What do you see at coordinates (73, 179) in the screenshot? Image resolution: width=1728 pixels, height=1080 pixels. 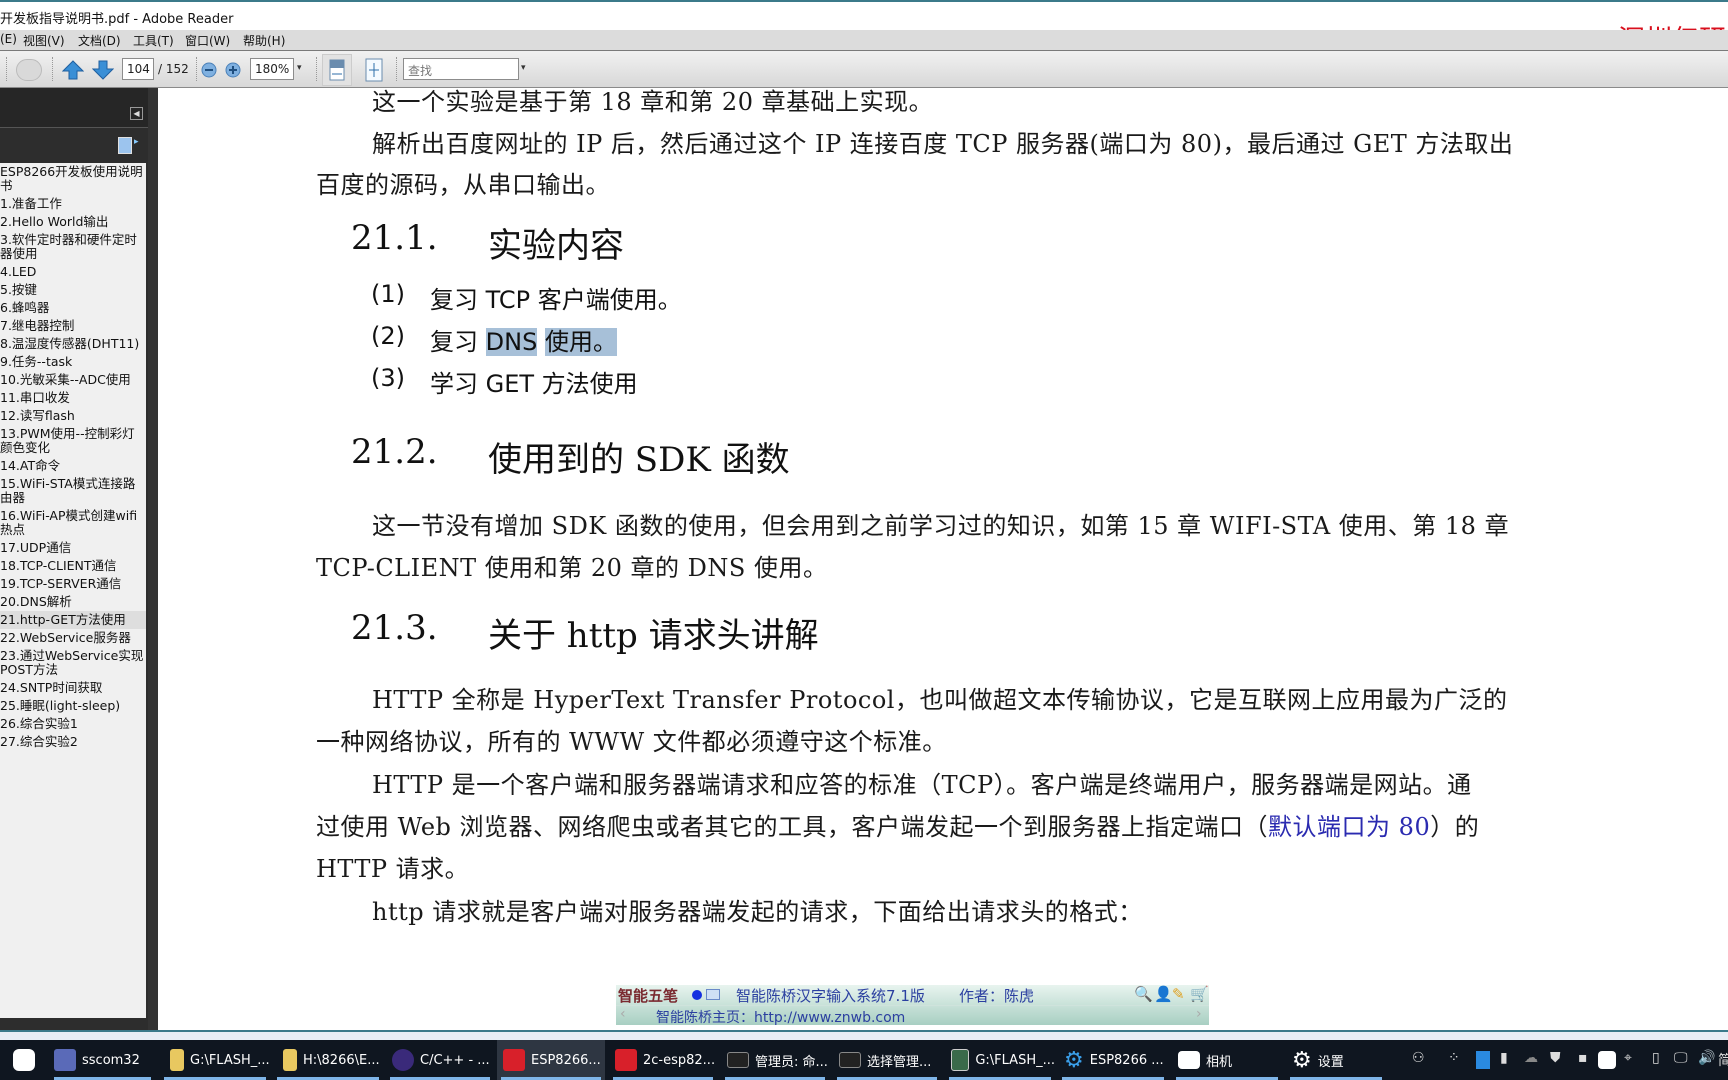 I see `bookmark-item: ESP8266开发板使用说明书` at bounding box center [73, 179].